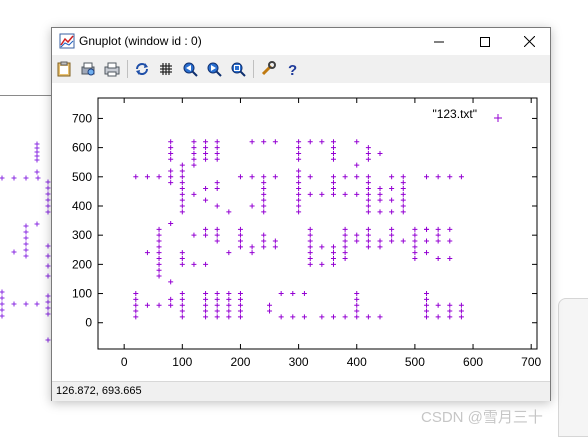  What do you see at coordinates (214, 69) in the screenshot?
I see `zoom-next-button` at bounding box center [214, 69].